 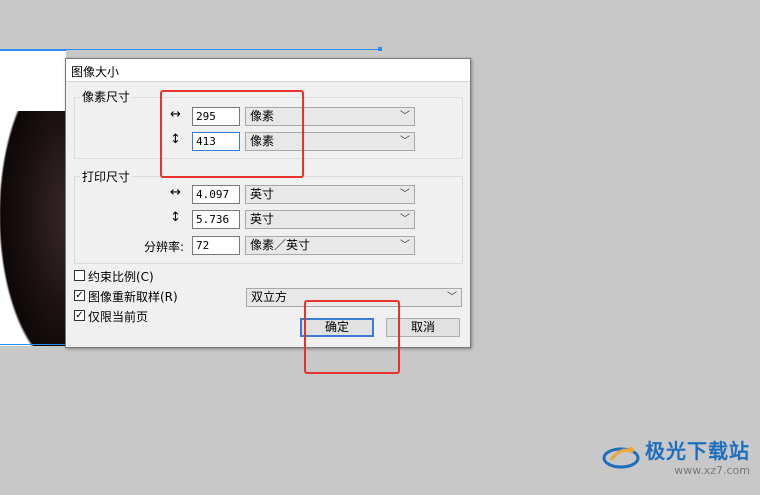 I want to click on resample-checkbox: ✓, so click(x=79, y=295).